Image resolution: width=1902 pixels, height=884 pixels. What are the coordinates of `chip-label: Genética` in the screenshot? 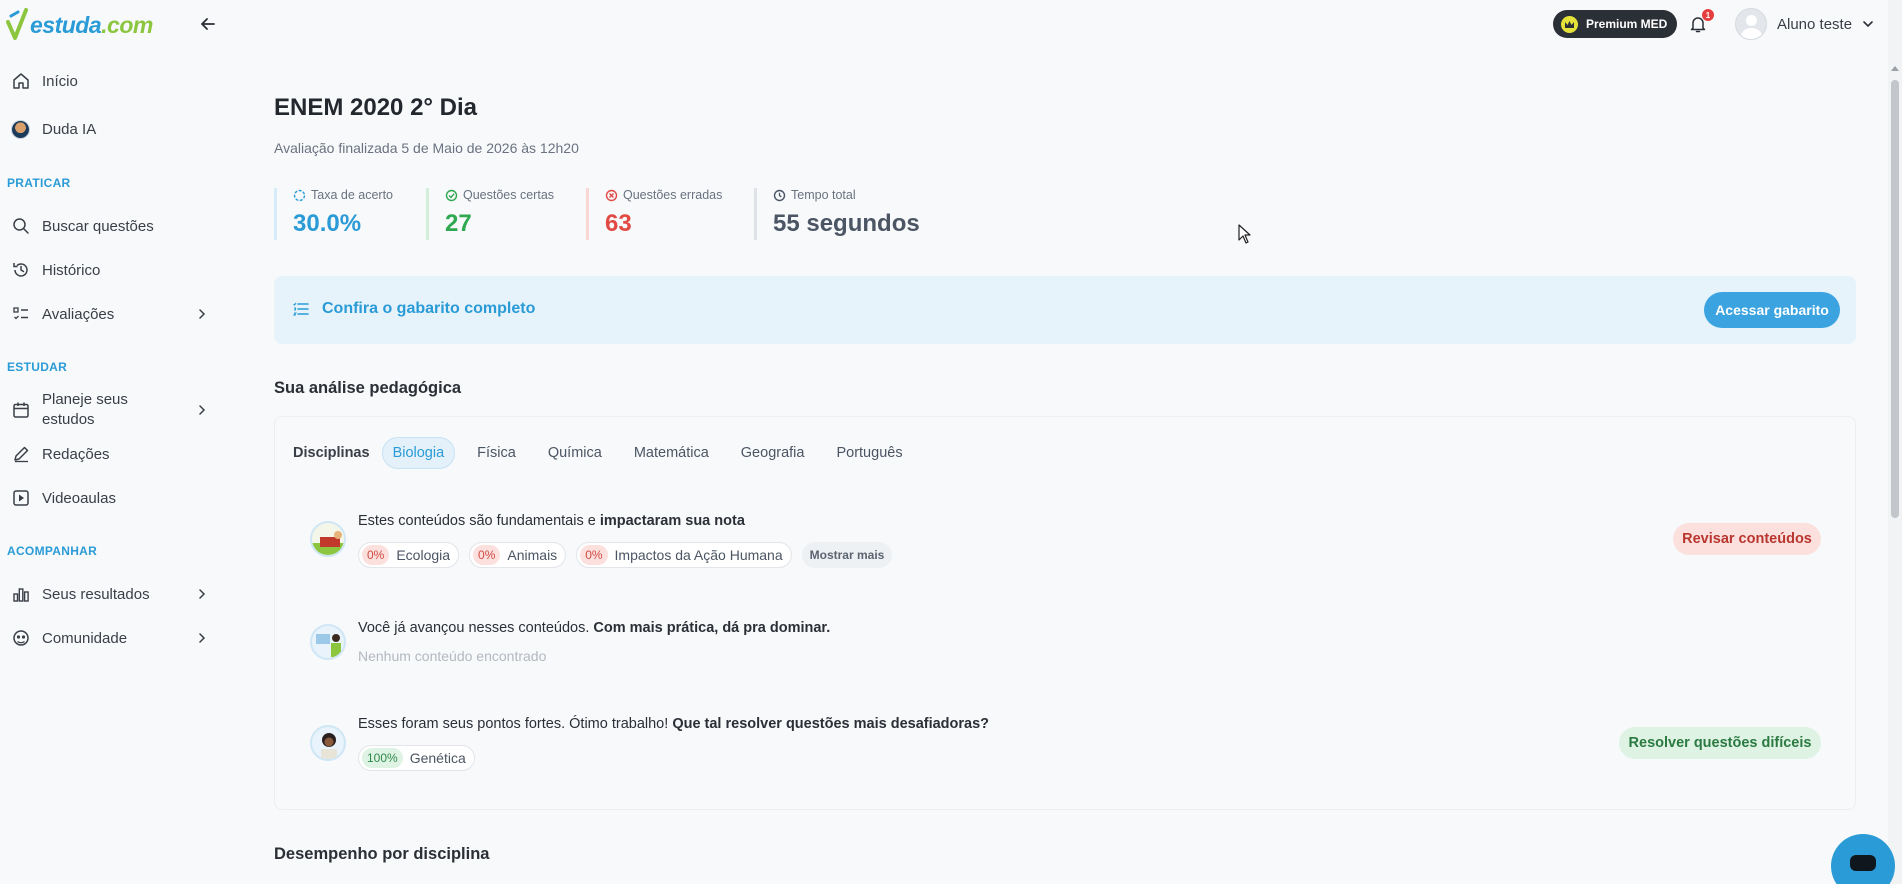 It's located at (437, 758).